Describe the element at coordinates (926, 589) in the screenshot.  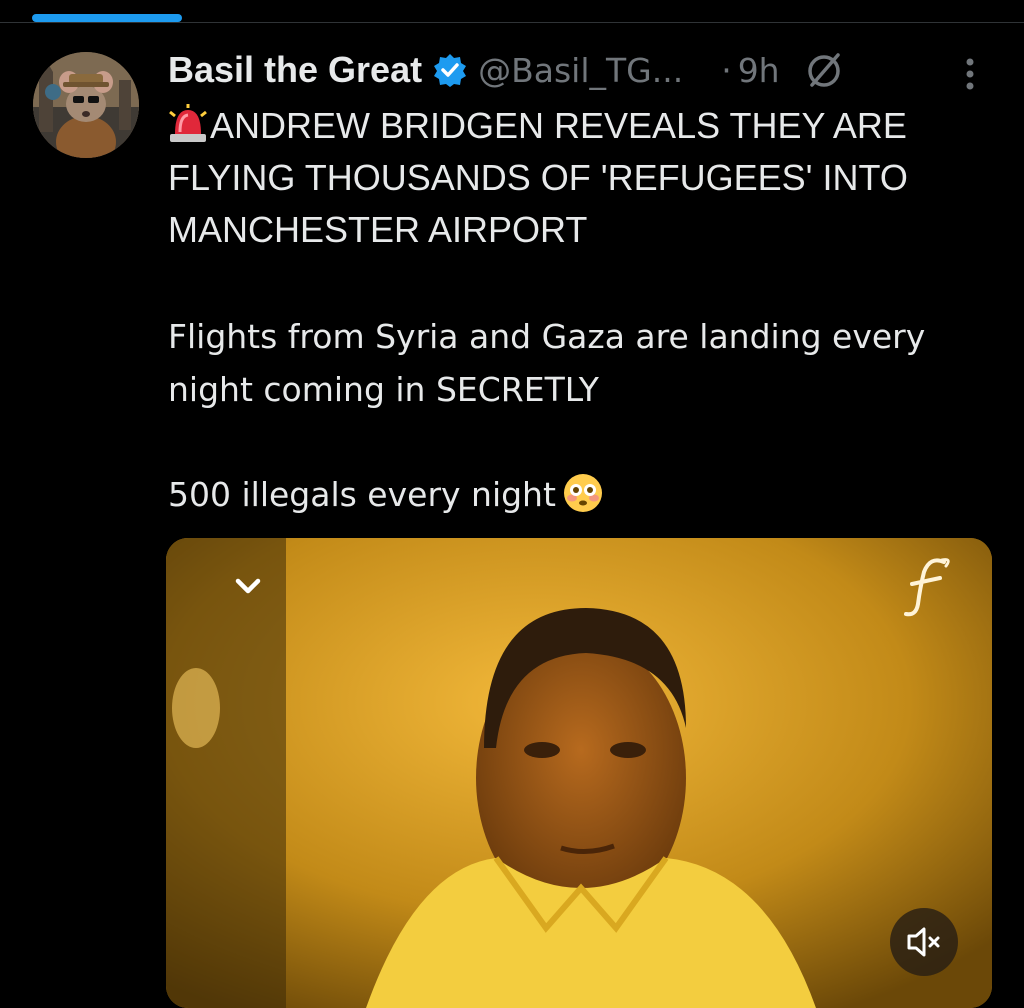
I see `channel-logo-watermark` at that location.